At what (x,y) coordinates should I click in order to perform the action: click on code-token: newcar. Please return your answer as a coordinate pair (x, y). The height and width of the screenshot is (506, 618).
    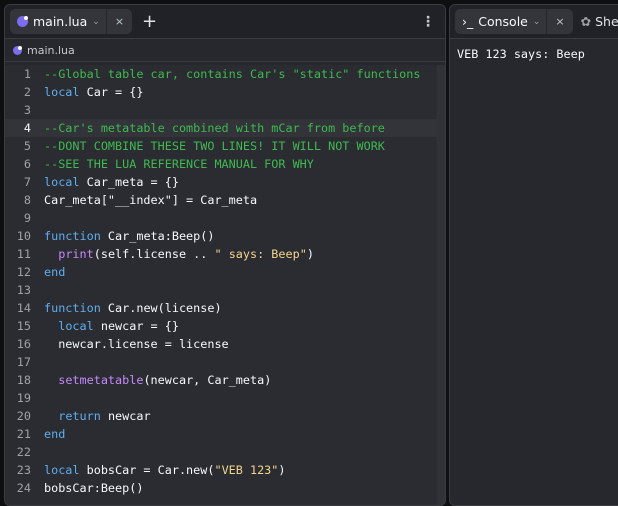
    Looking at the image, I should click on (125, 416).